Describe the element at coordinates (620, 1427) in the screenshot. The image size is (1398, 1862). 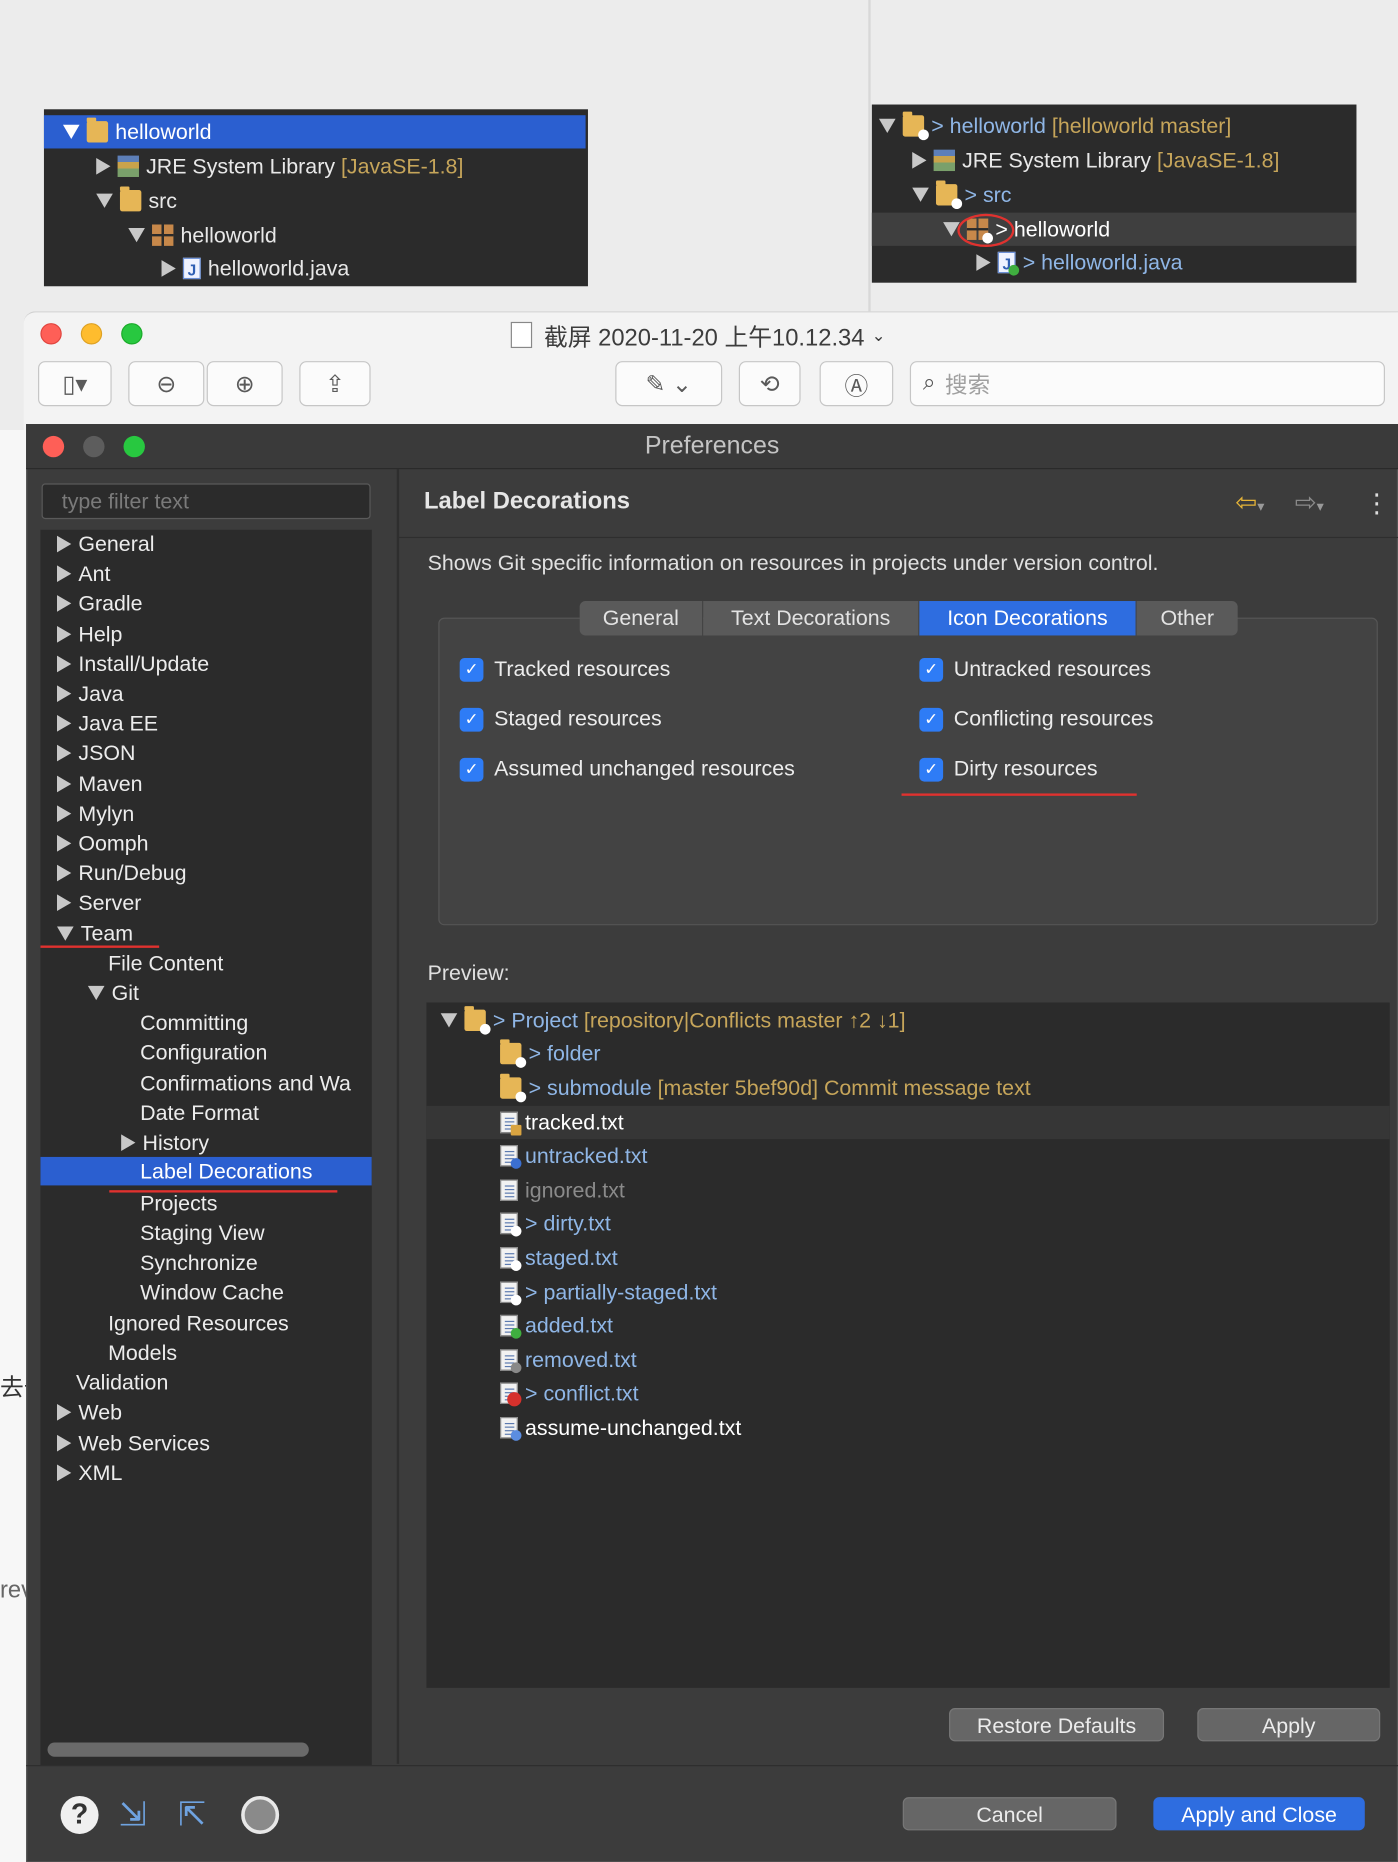
I see `preview-item-assume-unchanged: assume-unchanged.txt` at that location.